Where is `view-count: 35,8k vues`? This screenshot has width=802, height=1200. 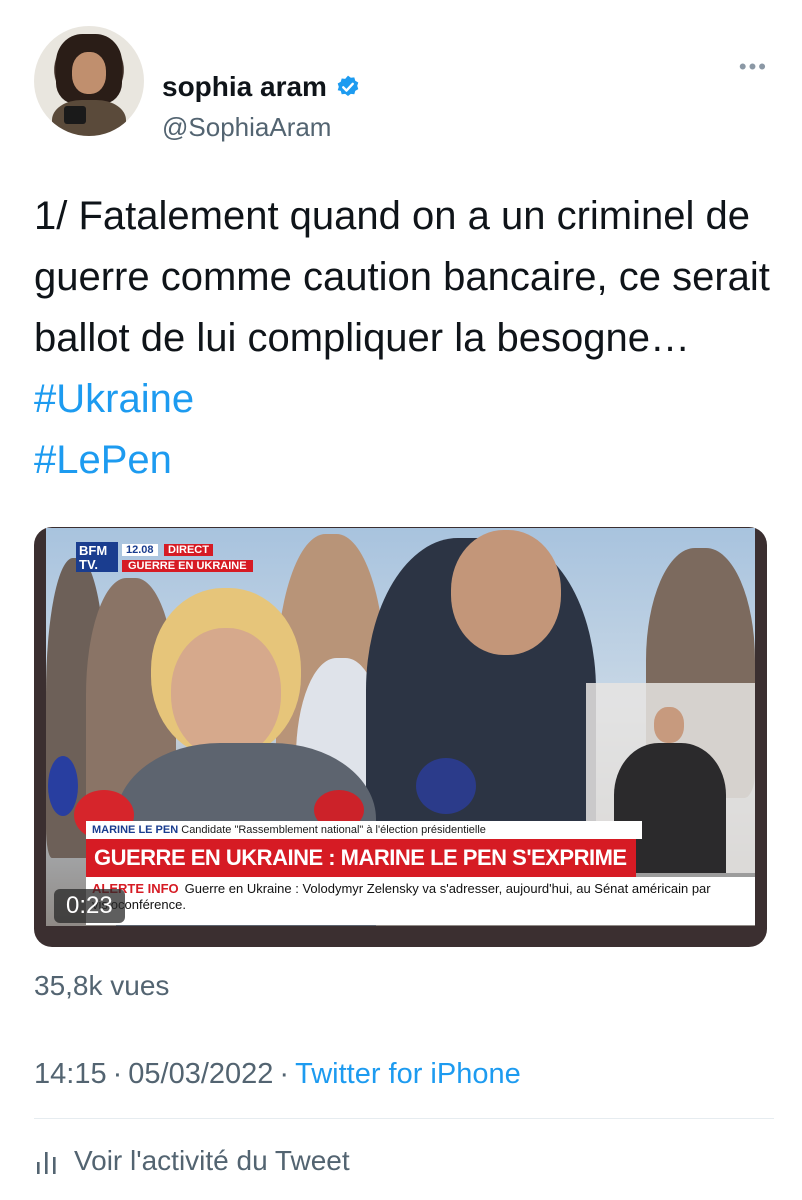 view-count: 35,8k vues is located at coordinates (102, 985).